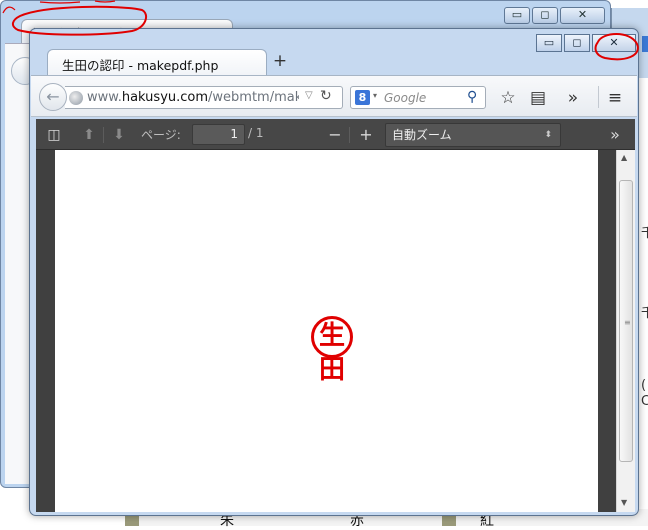 This screenshot has width=648, height=530. What do you see at coordinates (76, 98) in the screenshot?
I see `globe-icon` at bounding box center [76, 98].